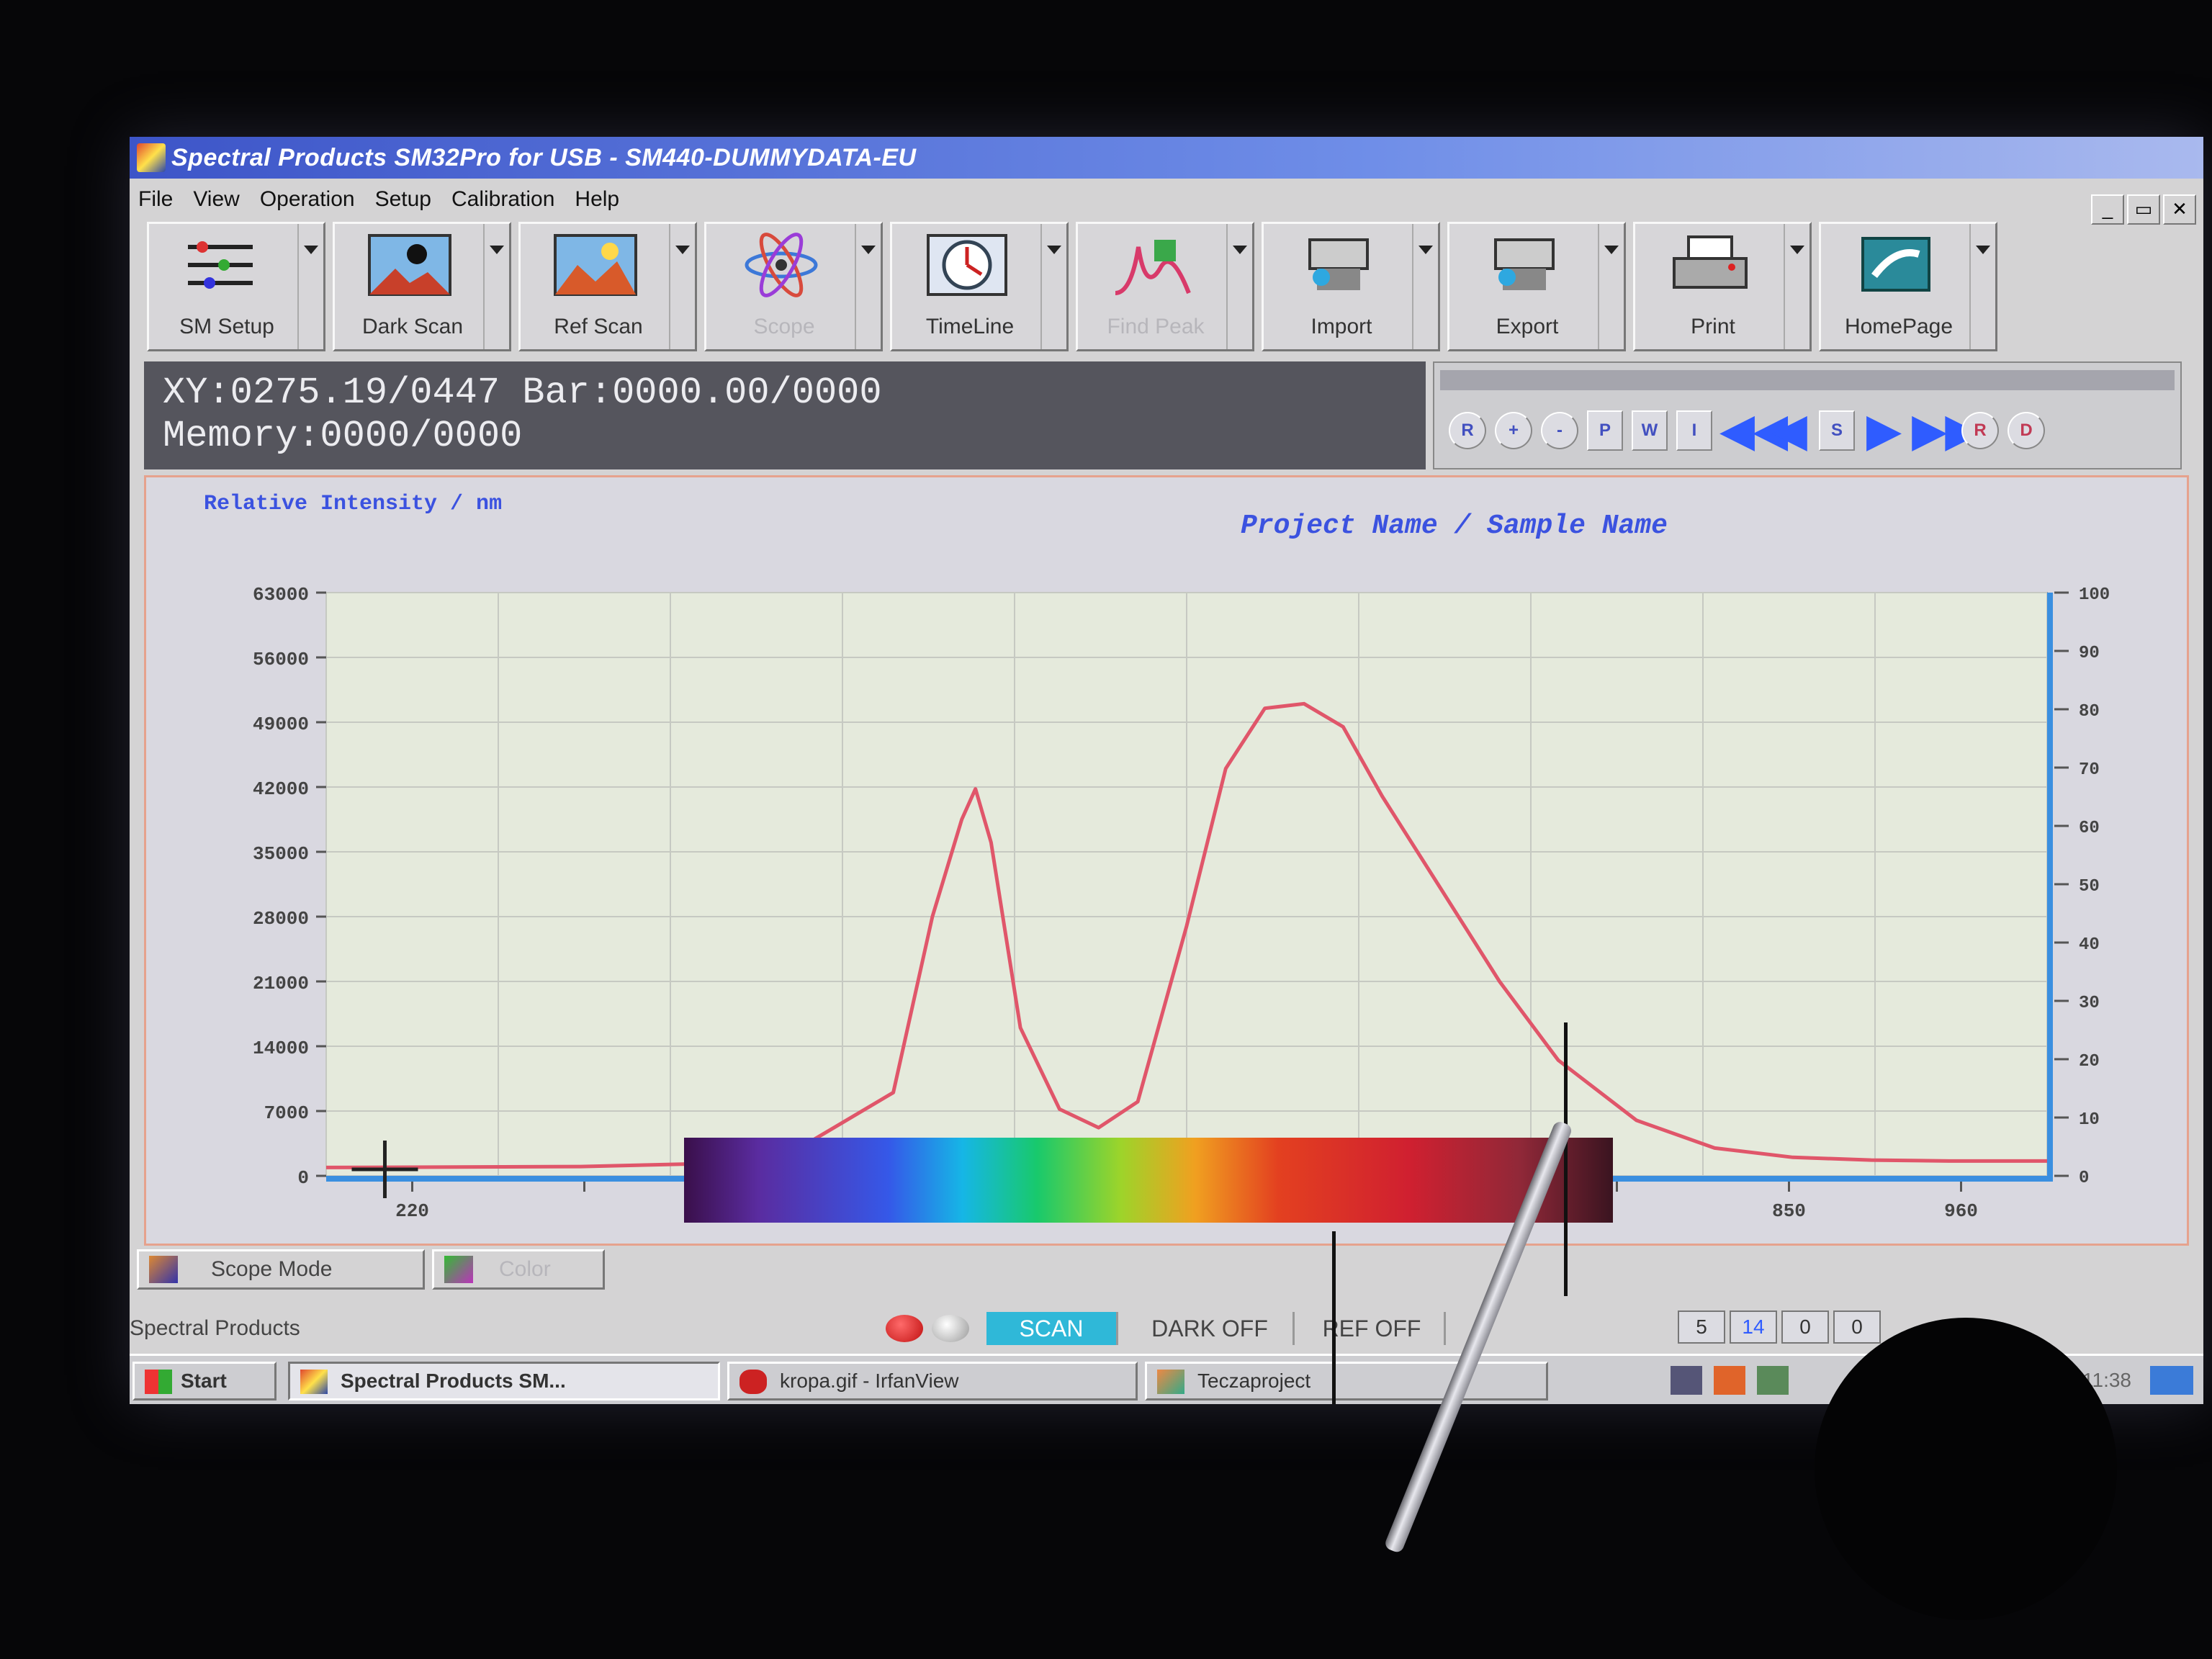  What do you see at coordinates (2090, 886) in the screenshot?
I see `y2-tick-label: 50` at bounding box center [2090, 886].